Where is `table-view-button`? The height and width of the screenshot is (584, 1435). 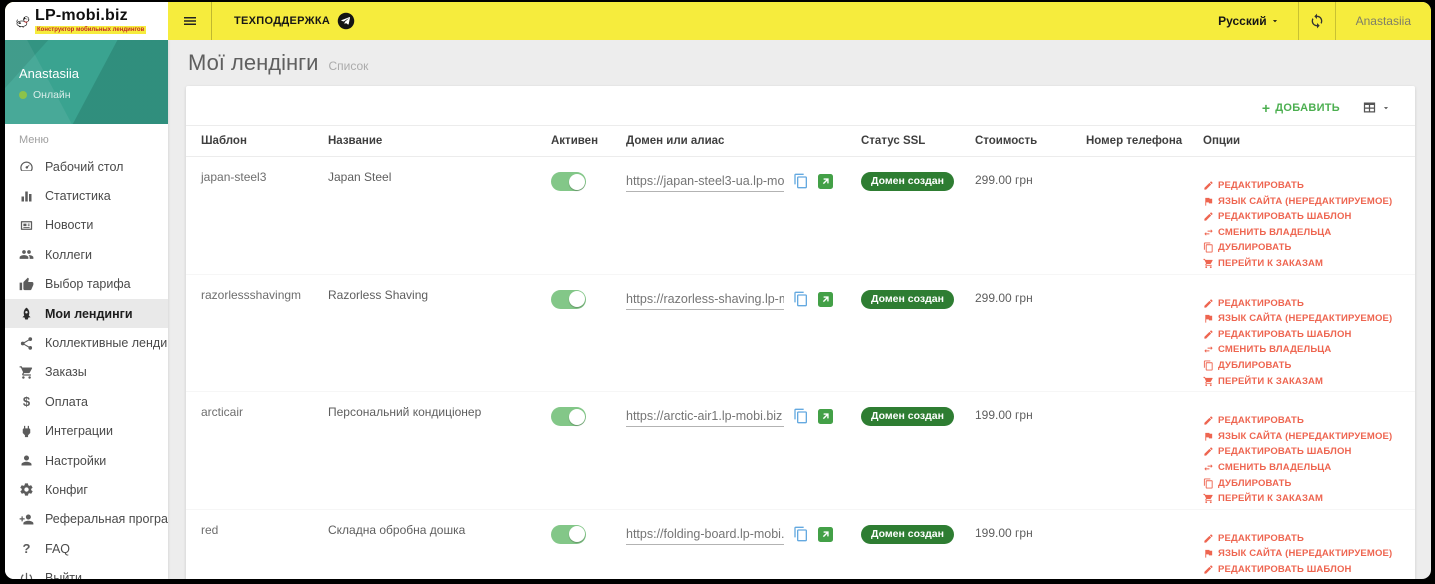 table-view-button is located at coordinates (1376, 107).